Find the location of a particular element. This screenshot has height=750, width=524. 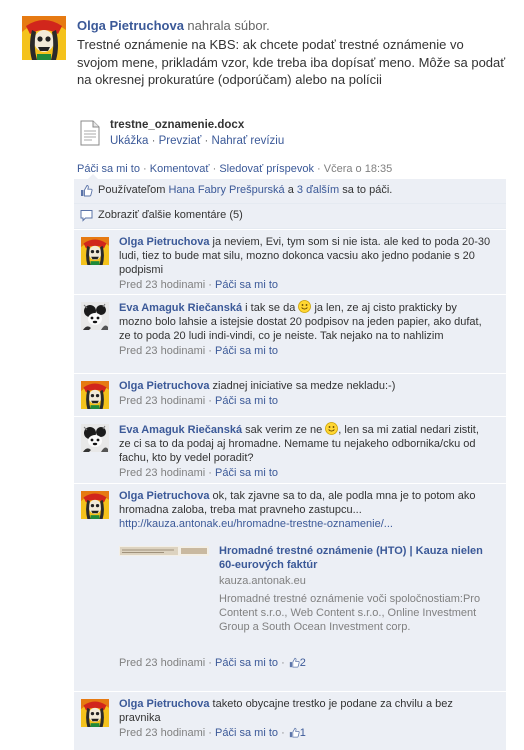

likes-and: a is located at coordinates (290, 190).